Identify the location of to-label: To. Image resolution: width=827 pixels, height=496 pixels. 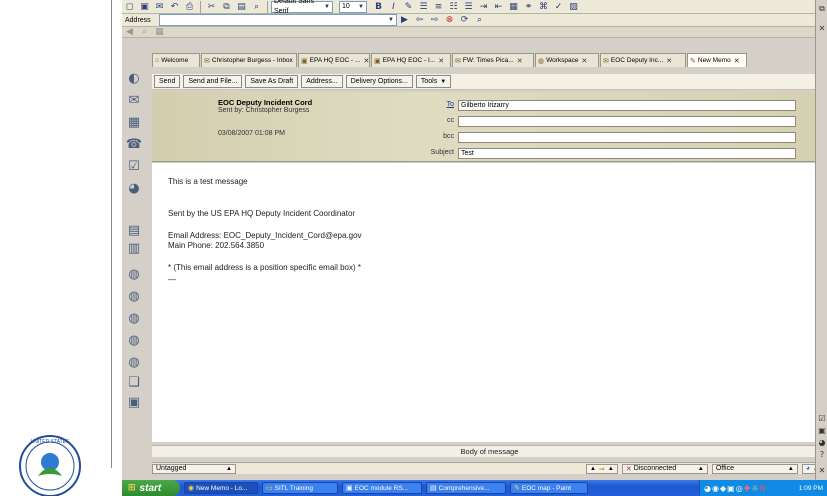
(433, 104).